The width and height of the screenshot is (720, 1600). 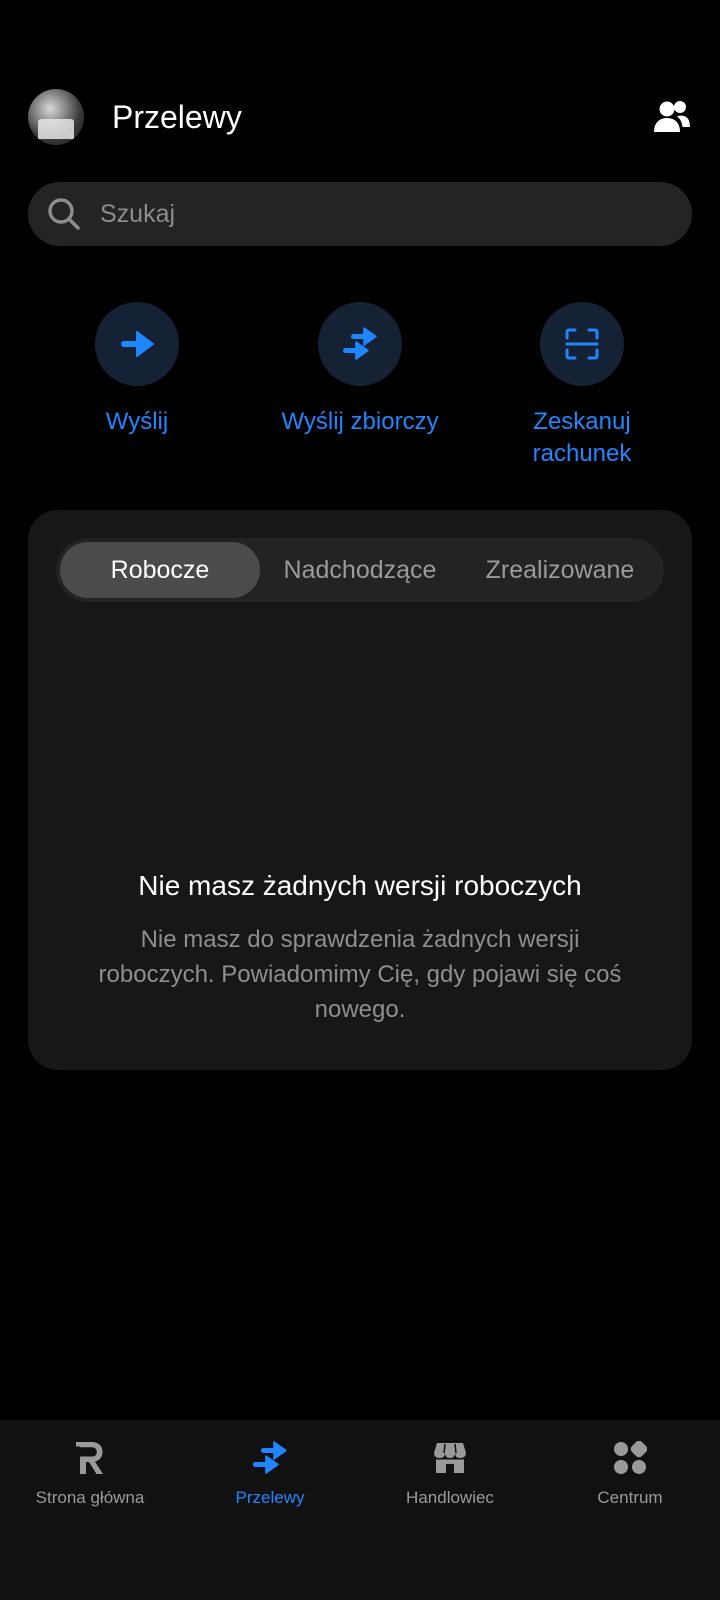 I want to click on send-action-circle, so click(x=137, y=344).